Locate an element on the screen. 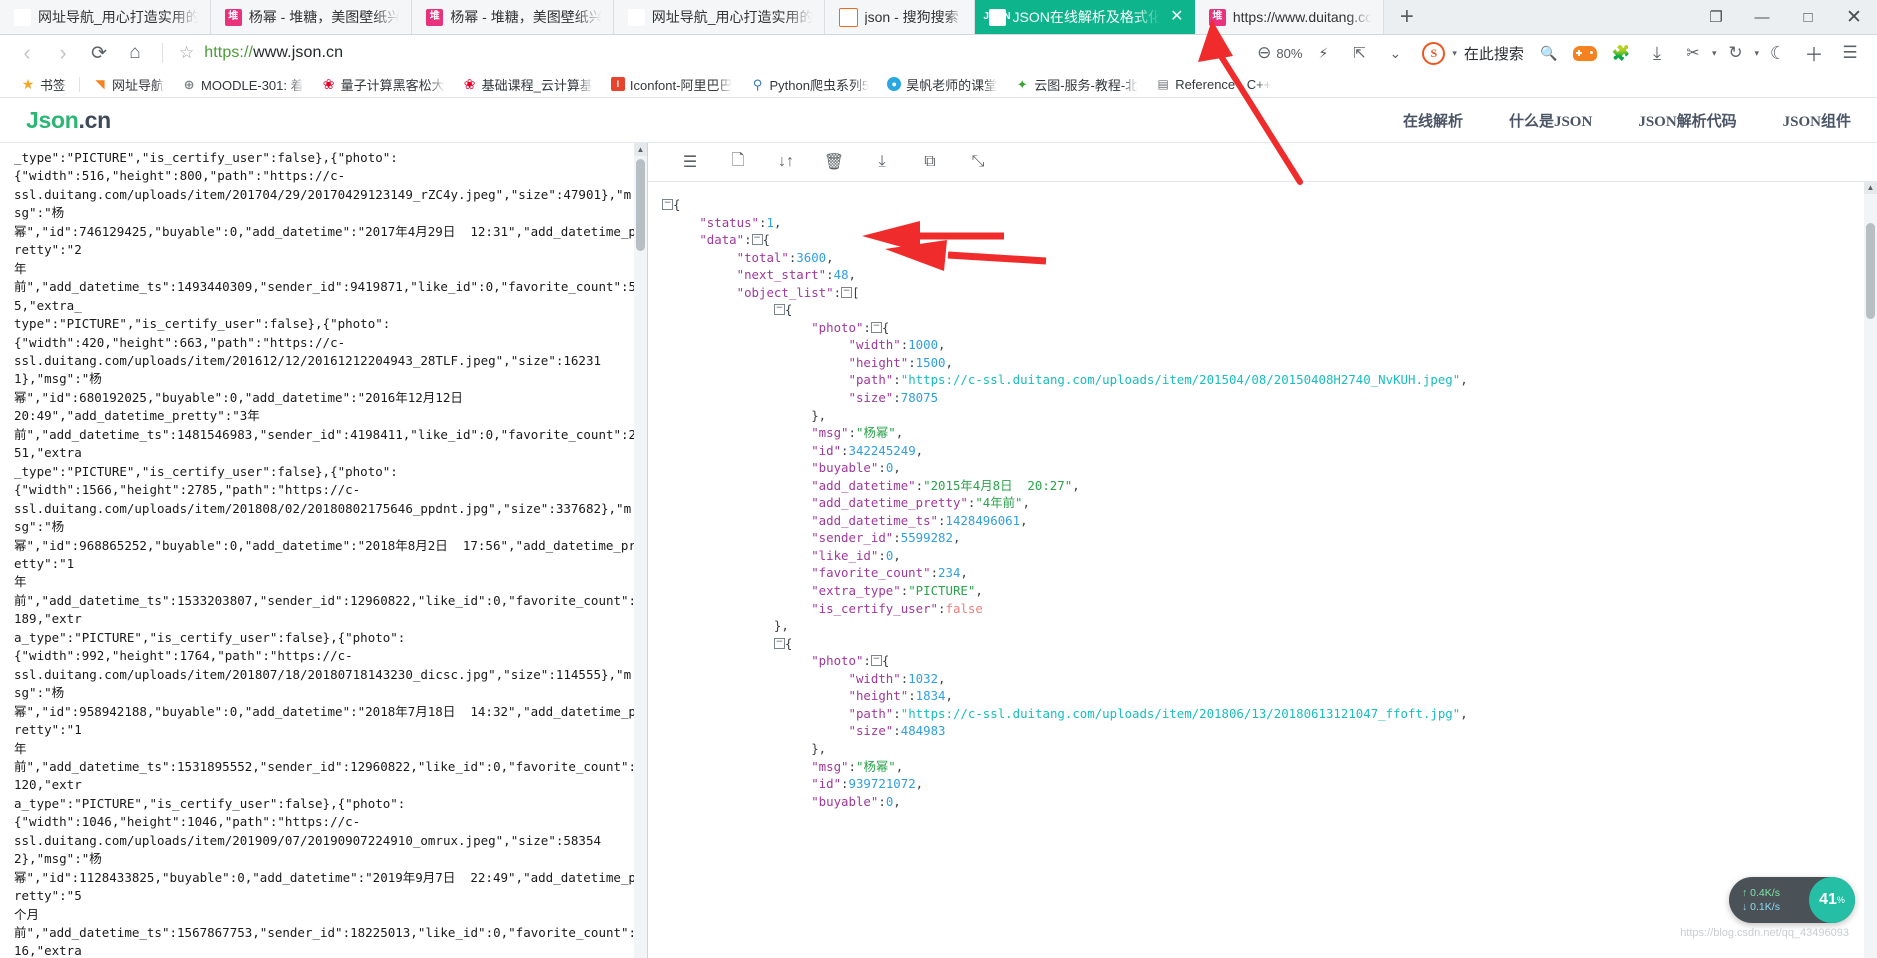 The width and height of the screenshot is (1877, 958). right-scrollbar: ▲ is located at coordinates (1870, 569).